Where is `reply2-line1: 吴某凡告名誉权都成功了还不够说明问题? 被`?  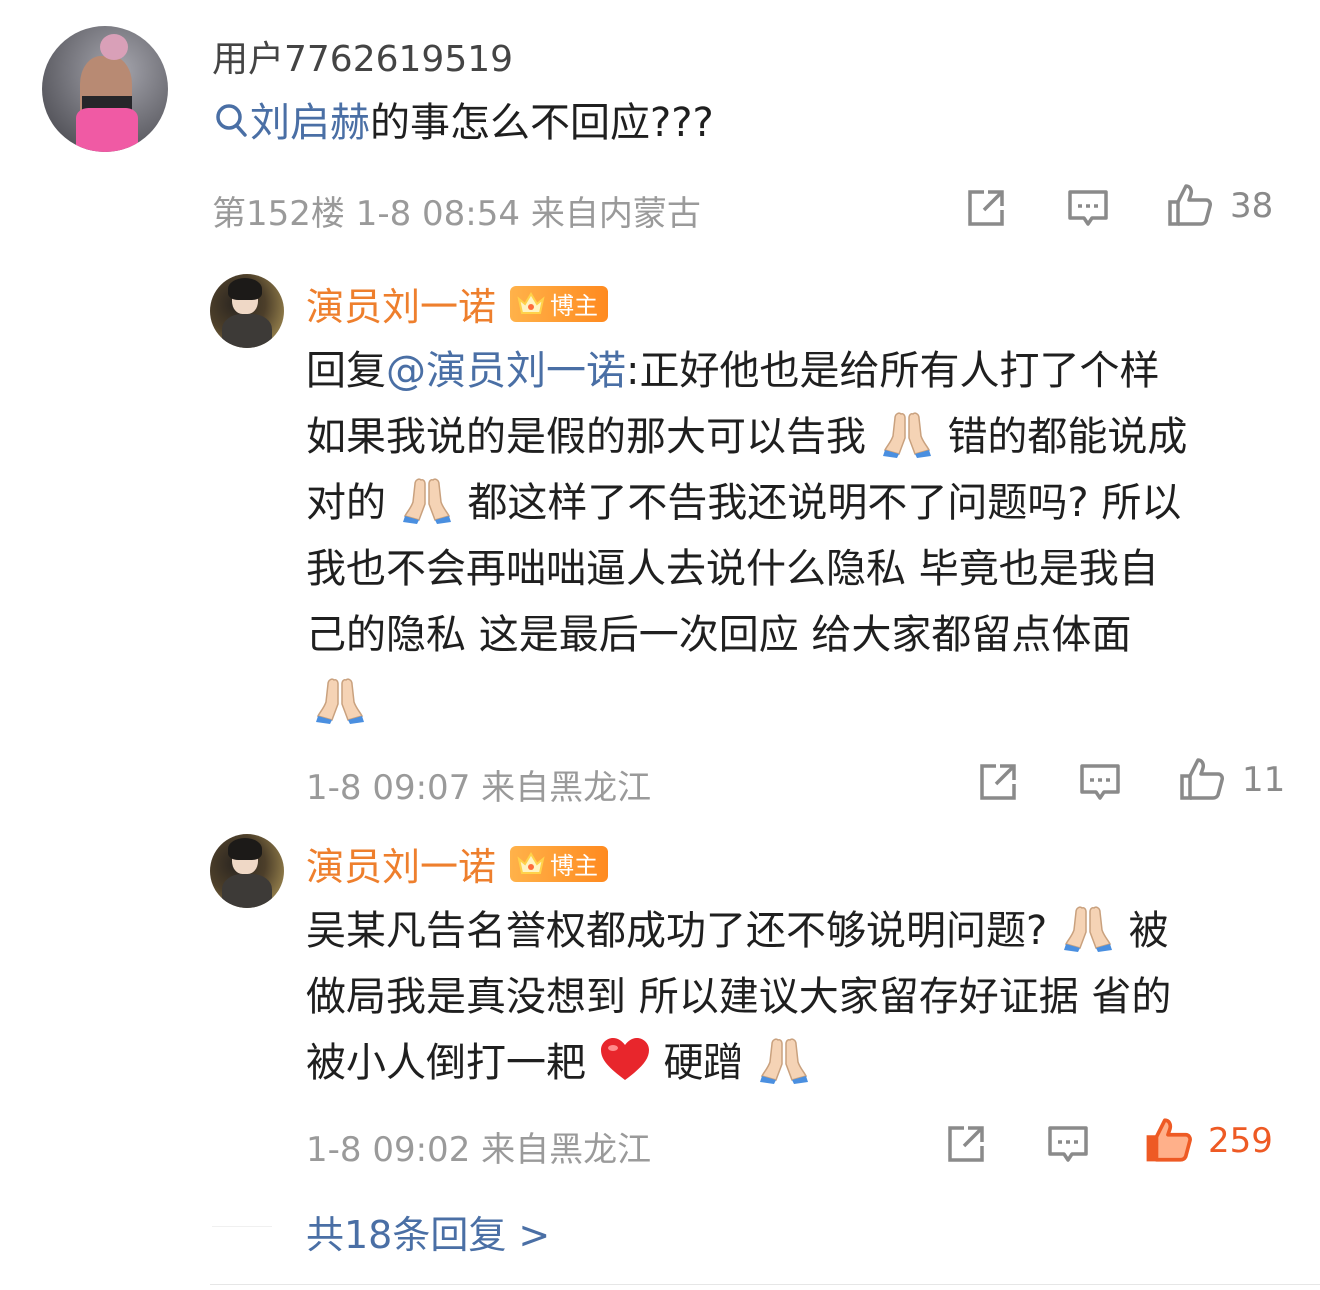
reply2-line1: 吴某凡告名誉权都成功了还不够说明问题? 被 is located at coordinates (737, 931).